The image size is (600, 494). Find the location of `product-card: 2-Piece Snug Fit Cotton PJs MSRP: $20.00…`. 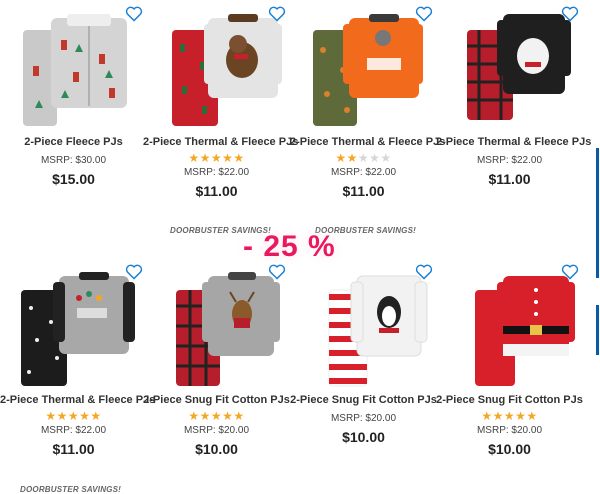

product-card: 2-Piece Snug Fit Cotton PJs MSRP: $20.00… is located at coordinates (363, 354).